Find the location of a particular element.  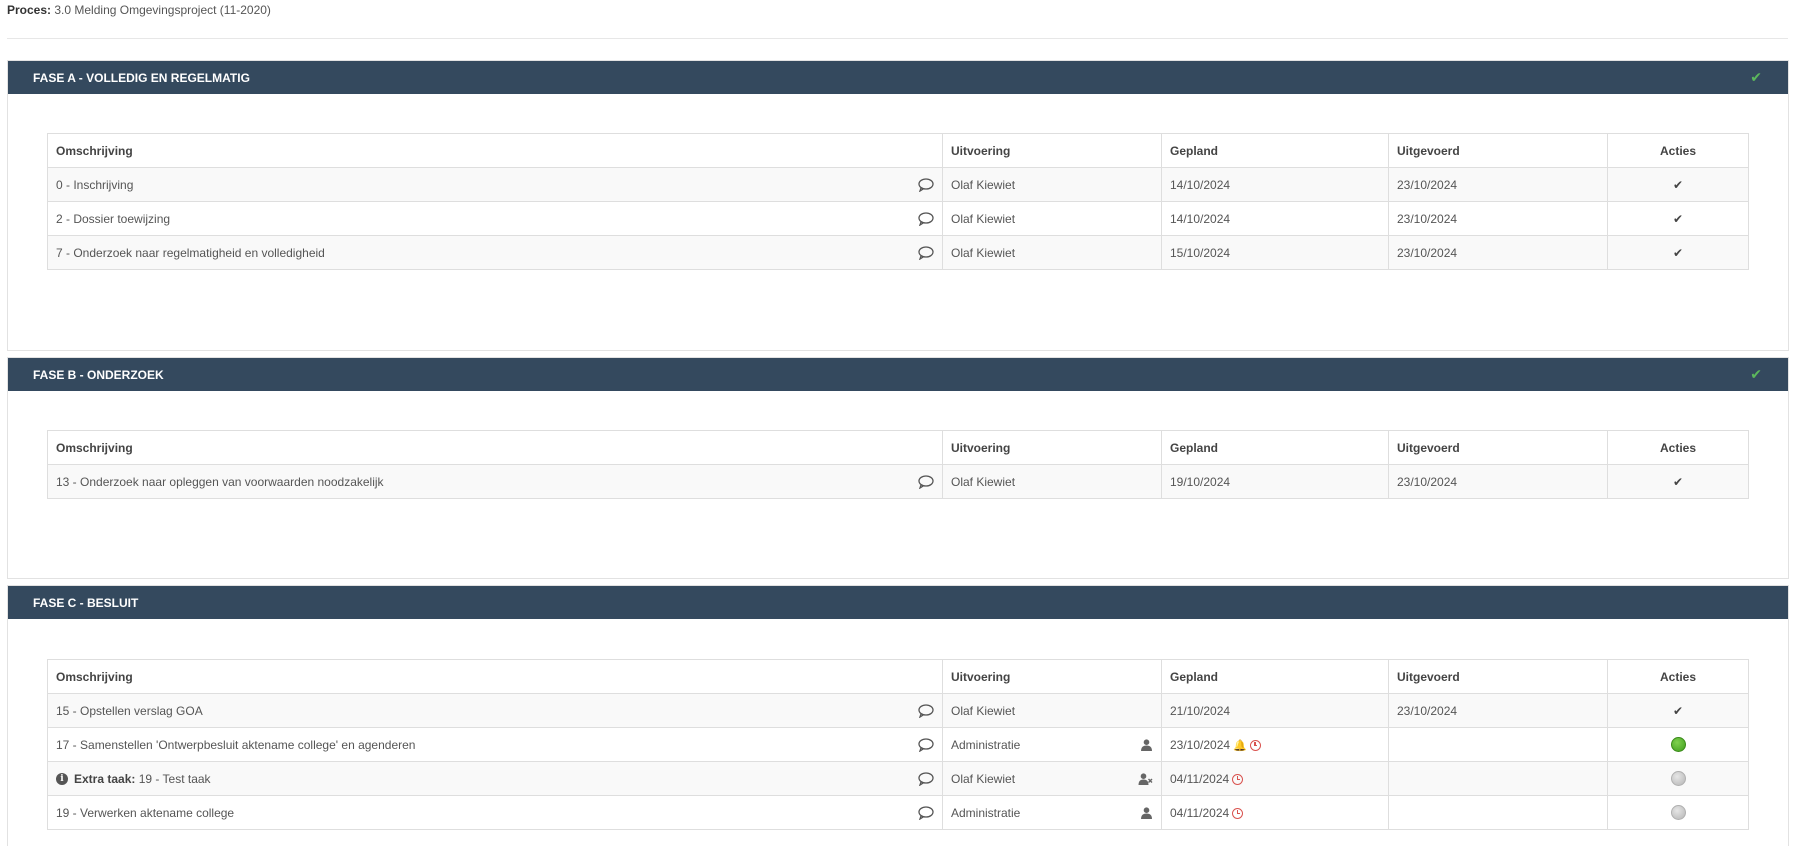

task-planned-date: 19/10/2024 is located at coordinates (1275, 481).